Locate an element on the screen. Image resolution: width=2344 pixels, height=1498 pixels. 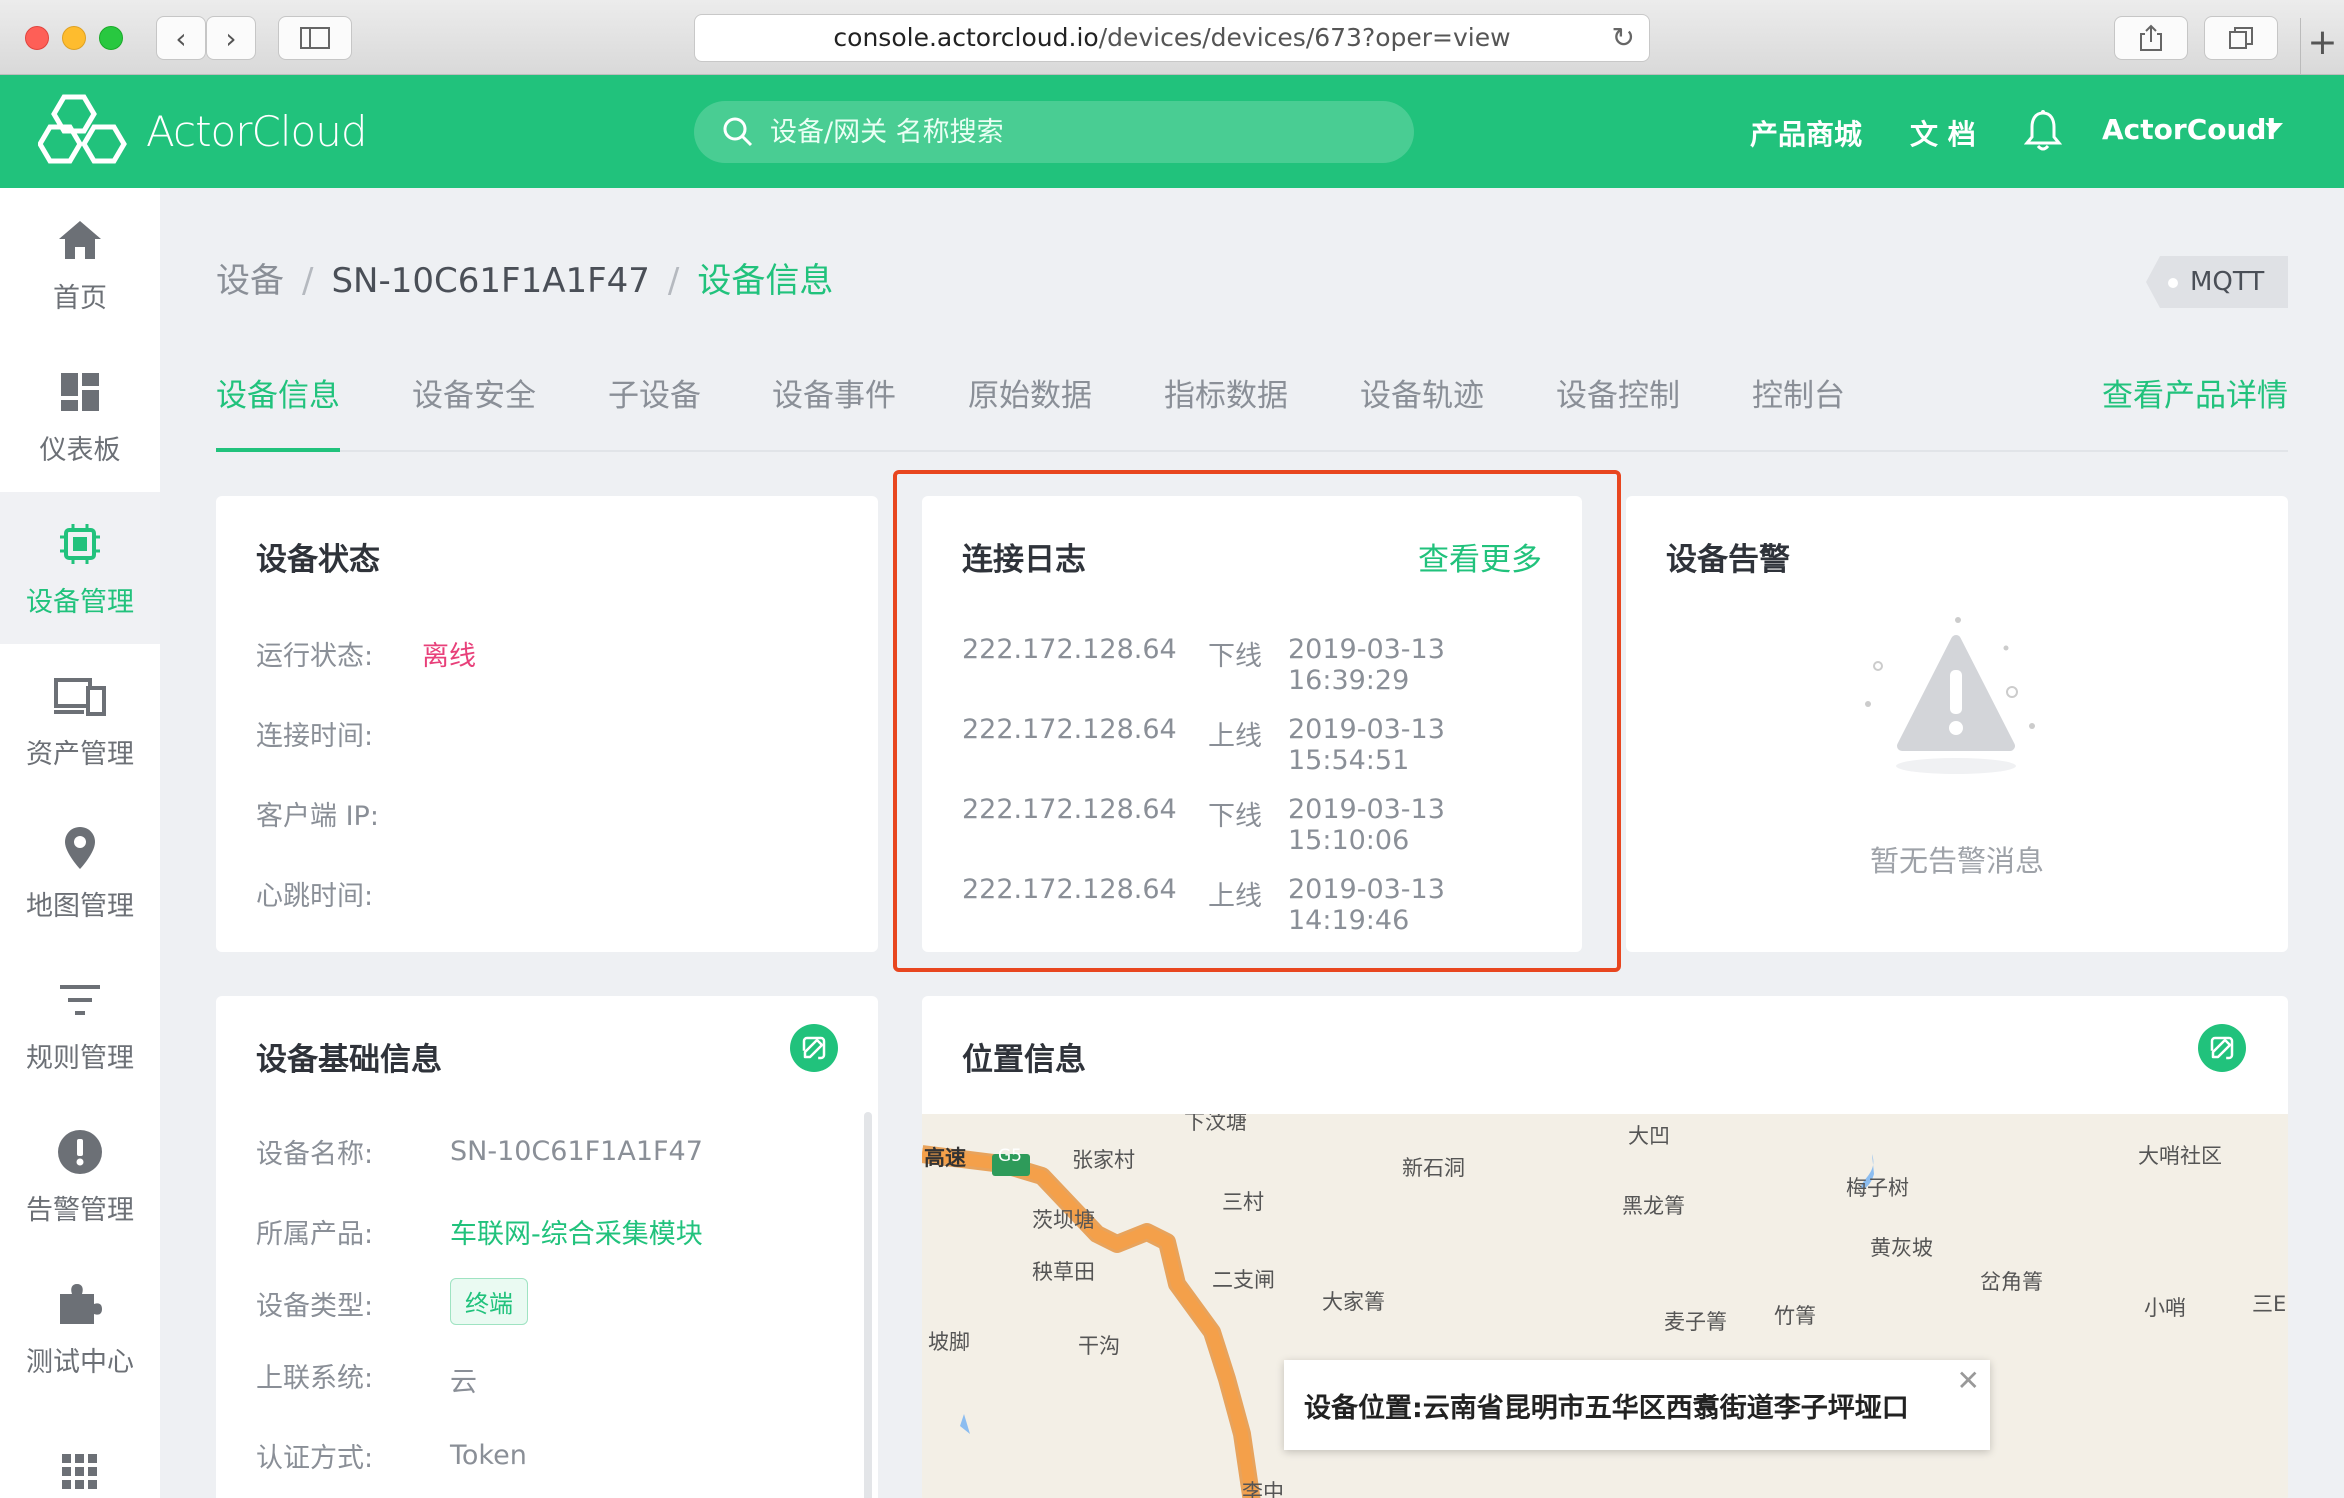
caret-down-icon is located at coordinates (2274, 128).